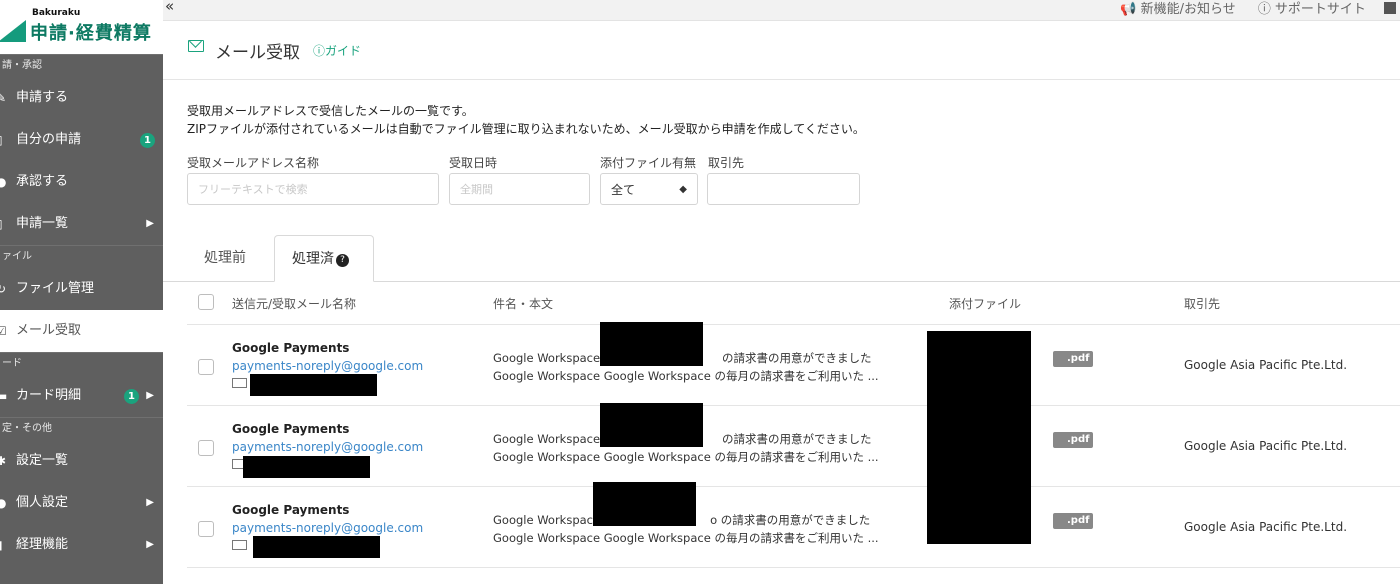 This screenshot has height=584, width=1400. Describe the element at coordinates (1390, 8) in the screenshot. I see `external-icon` at that location.